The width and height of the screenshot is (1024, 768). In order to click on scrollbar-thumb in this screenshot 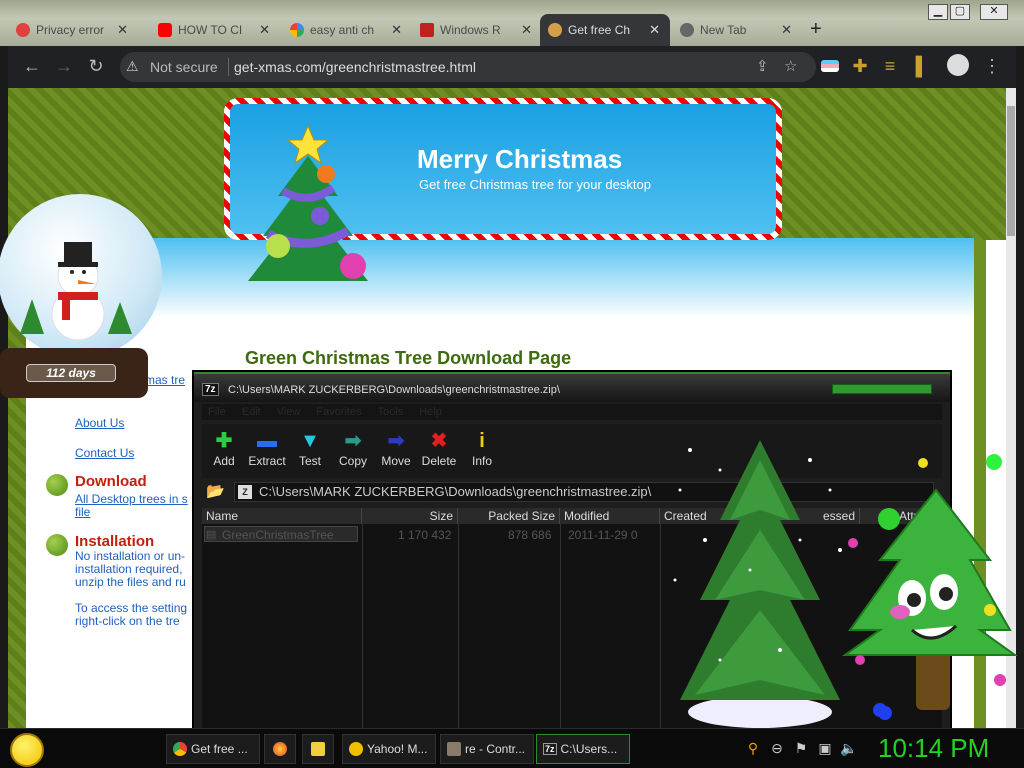, I will do `click(1011, 171)`.